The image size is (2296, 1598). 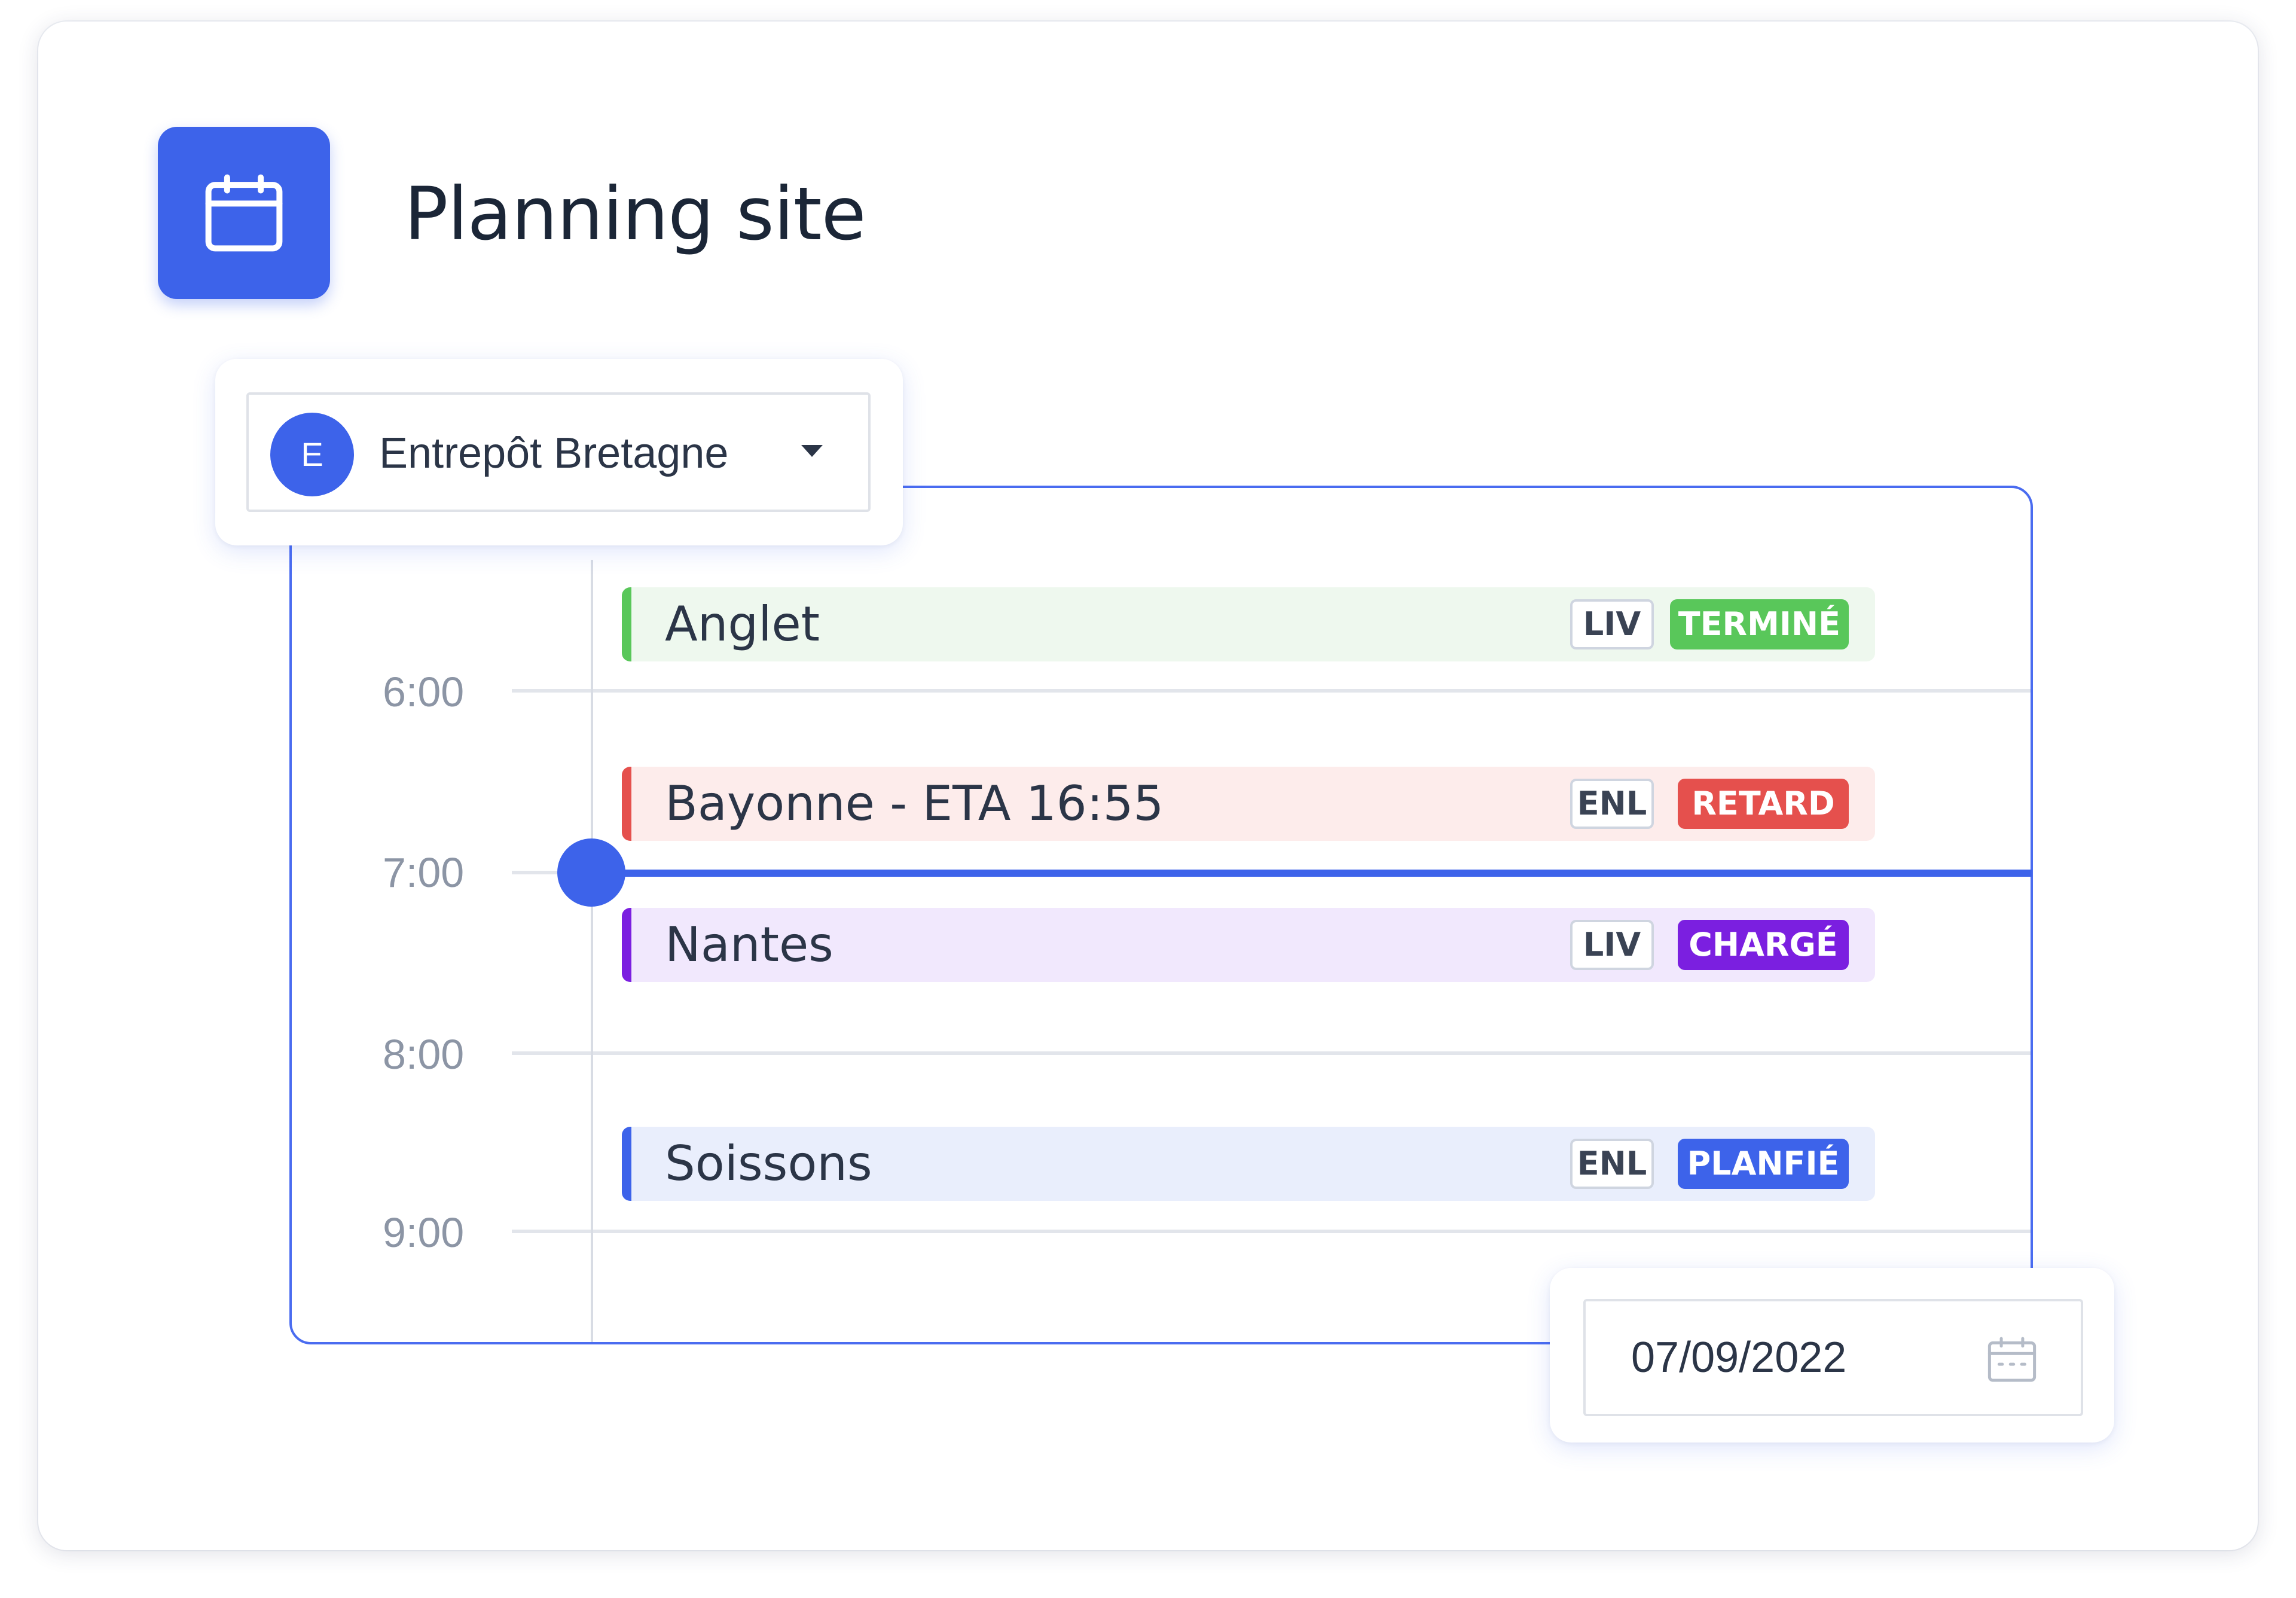 What do you see at coordinates (749, 944) in the screenshot?
I see `event-name: Nantes` at bounding box center [749, 944].